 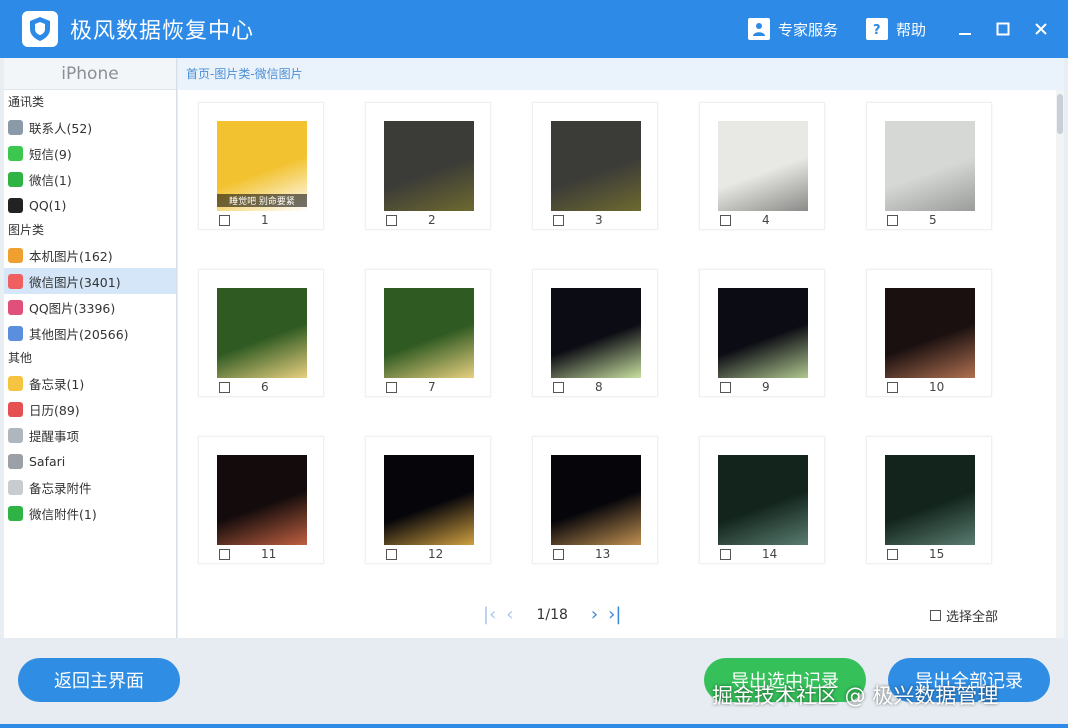 I want to click on photo-item: 5, so click(x=929, y=166).